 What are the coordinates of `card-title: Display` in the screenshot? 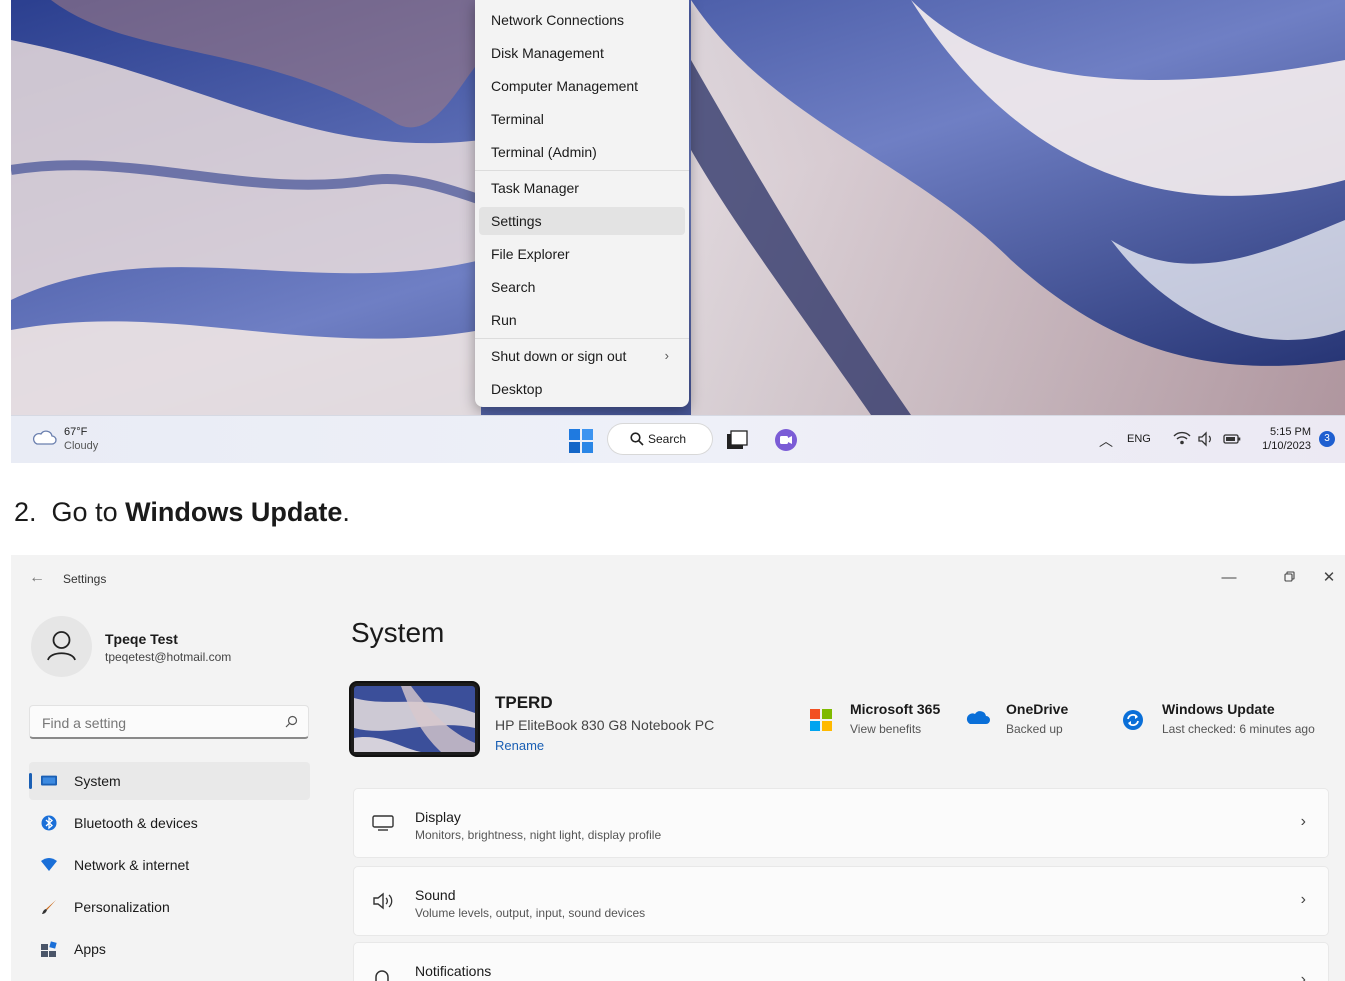 It's located at (438, 817).